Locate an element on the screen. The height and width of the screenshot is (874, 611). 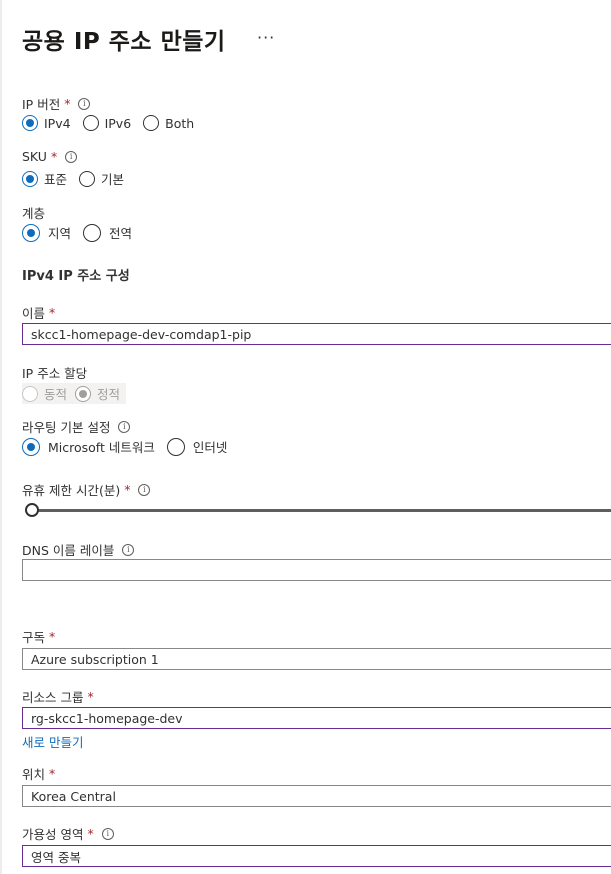
ip-version-radio-group: IPv4 IPv6 Both is located at coordinates (114, 123).